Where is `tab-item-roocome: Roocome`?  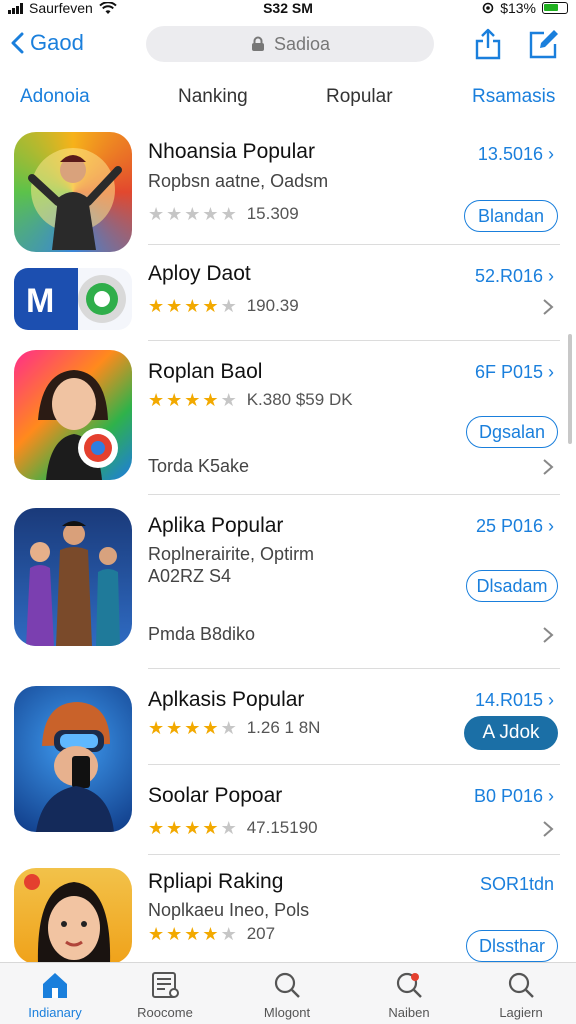 tab-item-roocome: Roocome is located at coordinates (165, 994).